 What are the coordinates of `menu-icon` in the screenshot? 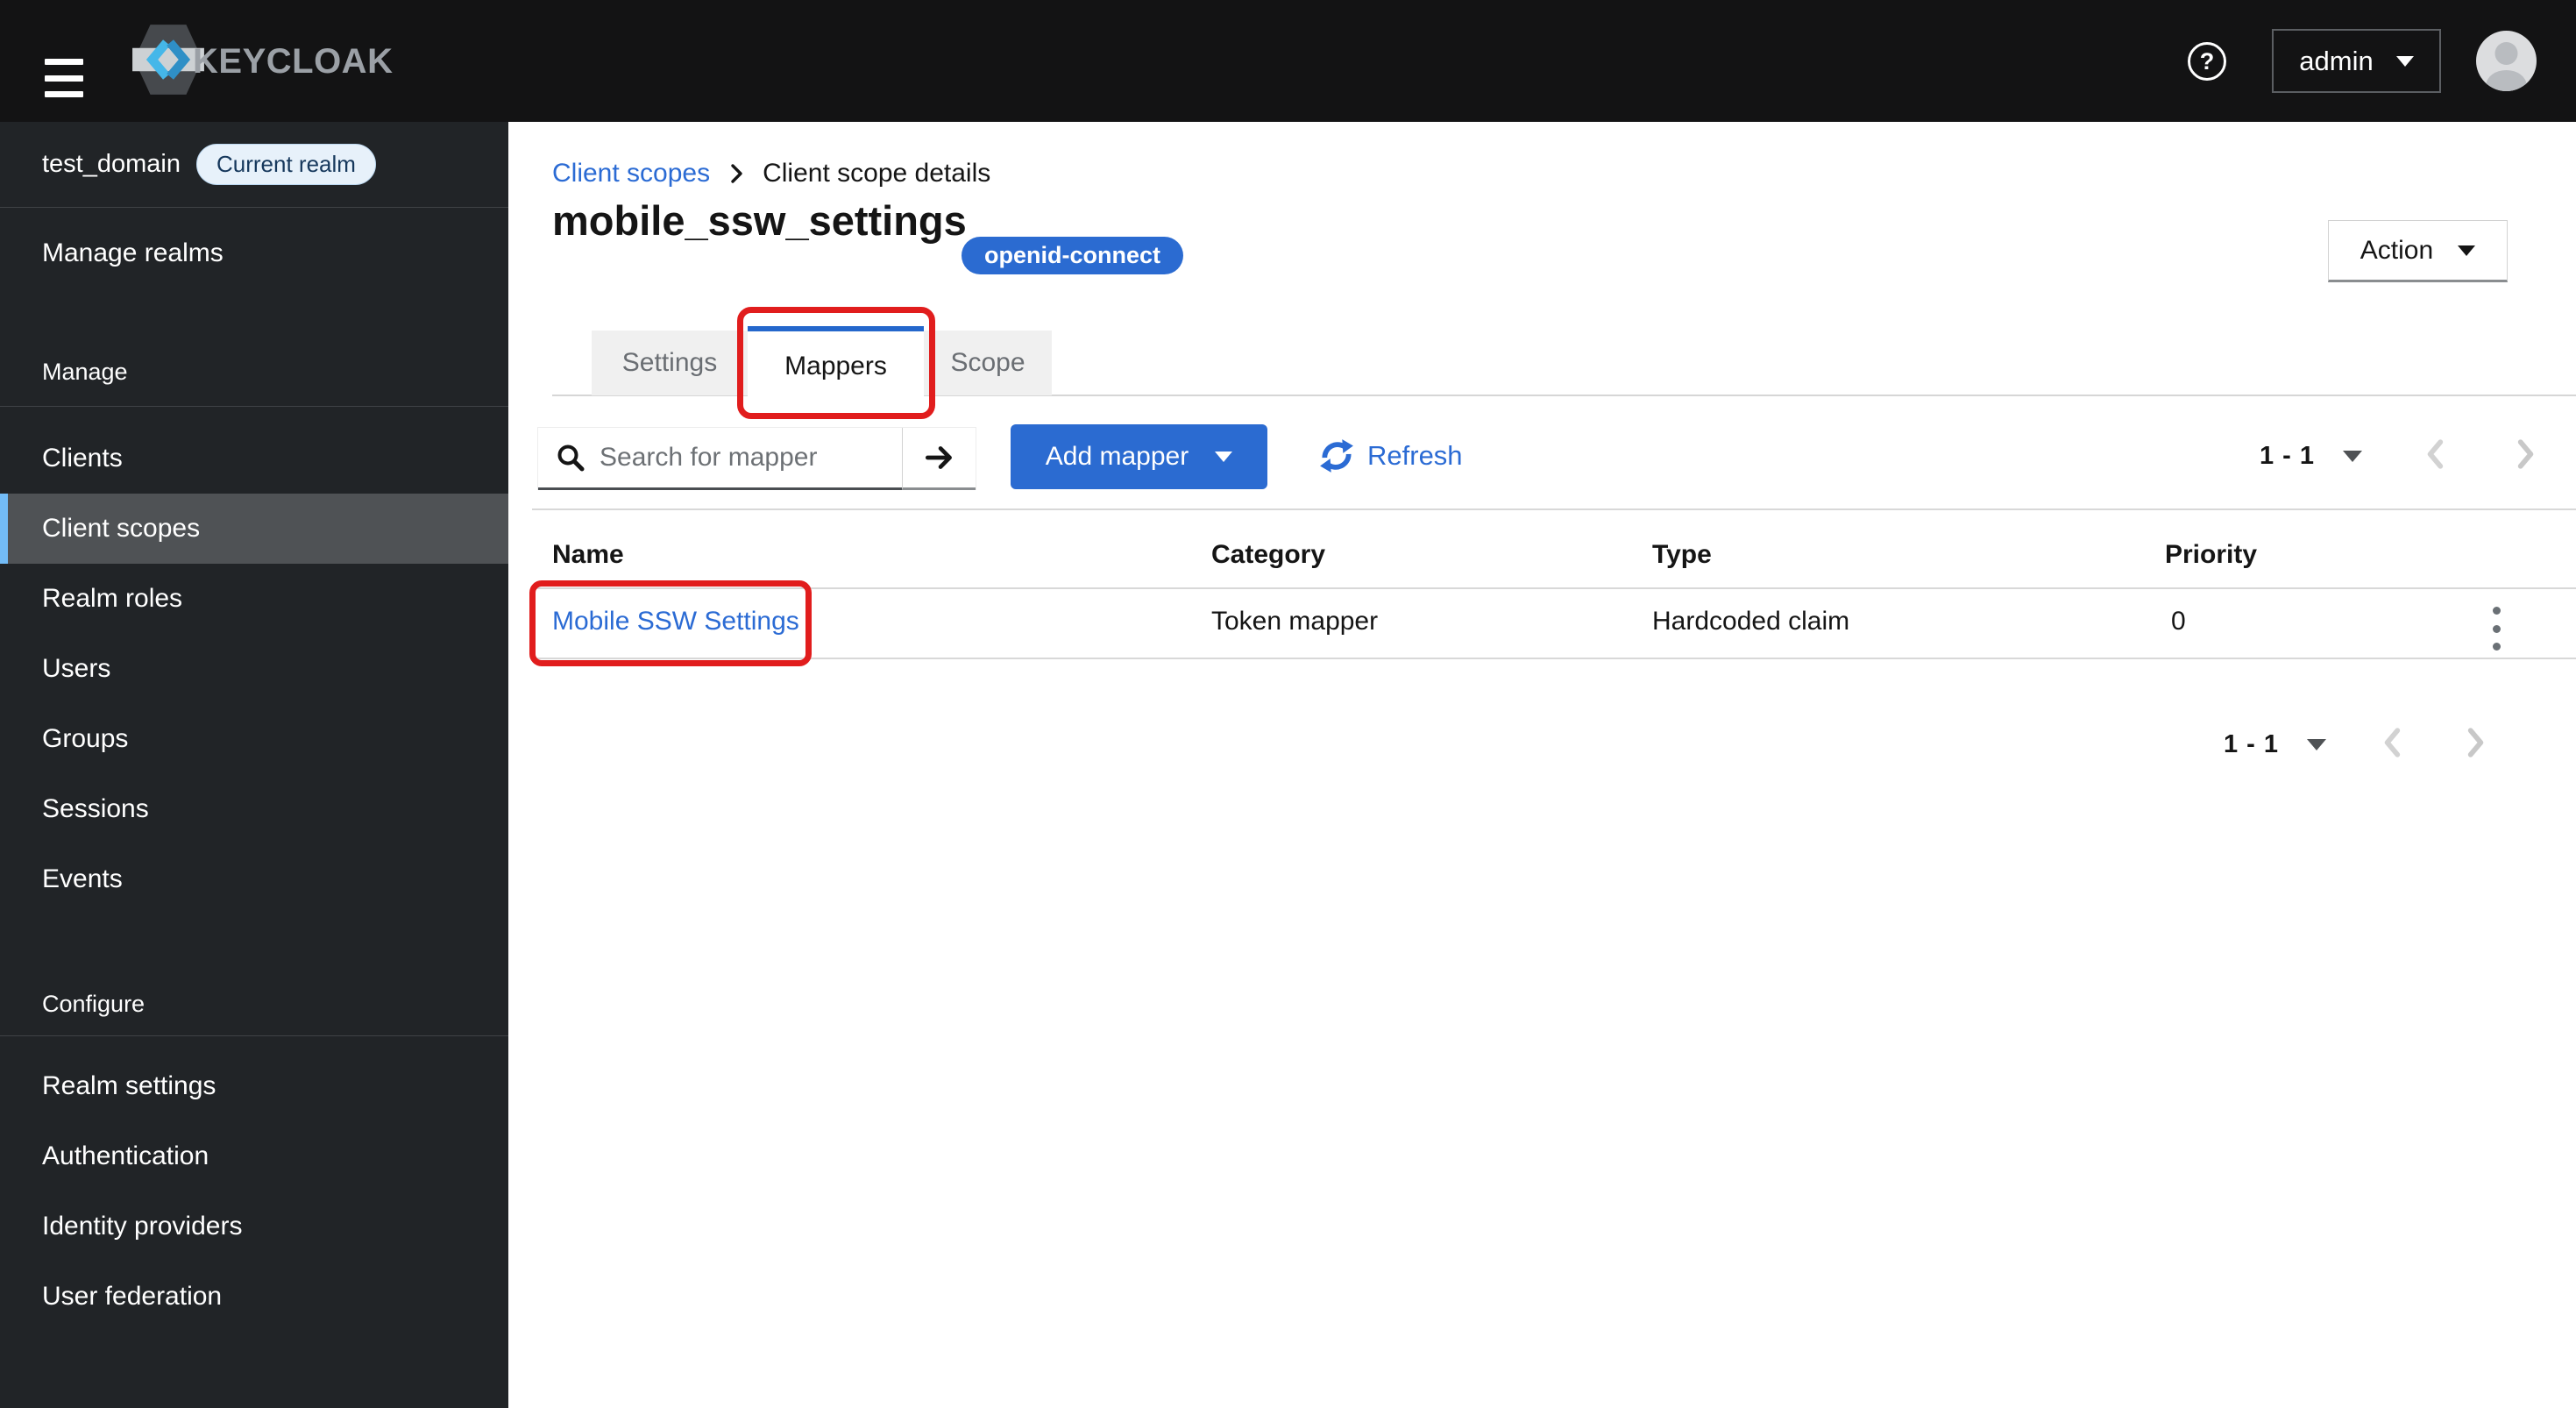 It's located at (64, 78).